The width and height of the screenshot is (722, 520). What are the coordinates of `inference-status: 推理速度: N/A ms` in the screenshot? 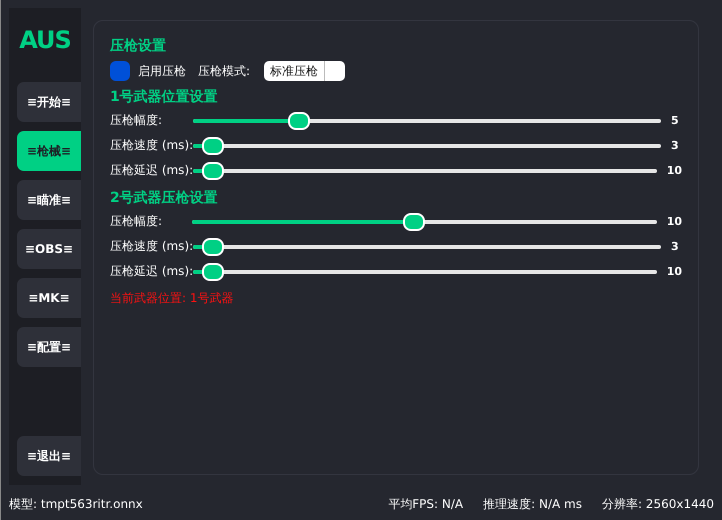 It's located at (532, 504).